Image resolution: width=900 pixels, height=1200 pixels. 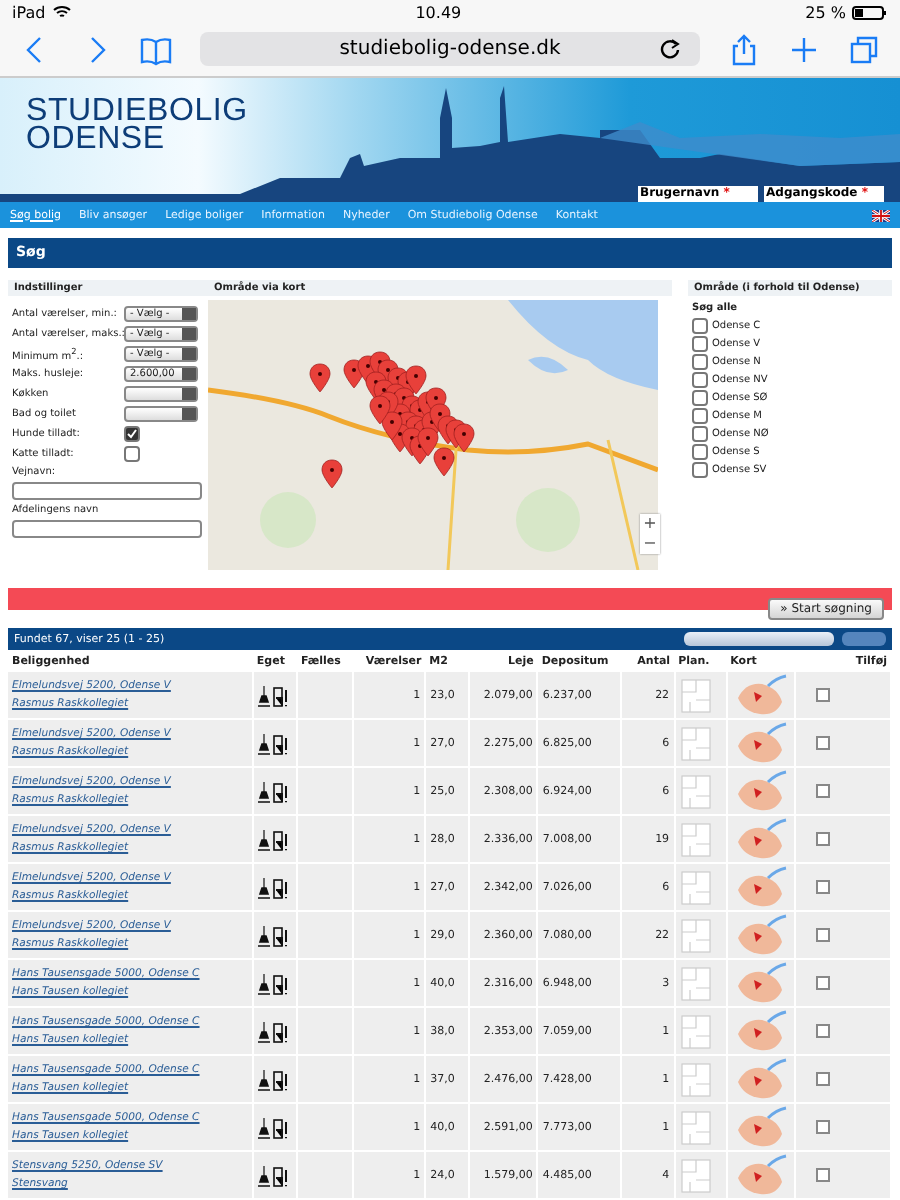 I want to click on zoom-button: −, so click(x=650, y=544).